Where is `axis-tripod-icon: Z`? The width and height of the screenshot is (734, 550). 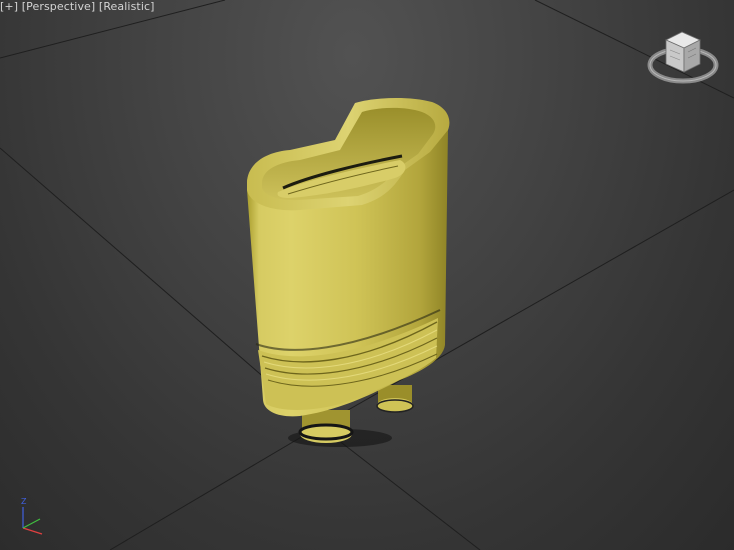
axis-tripod-icon: Z is located at coordinates (32, 516).